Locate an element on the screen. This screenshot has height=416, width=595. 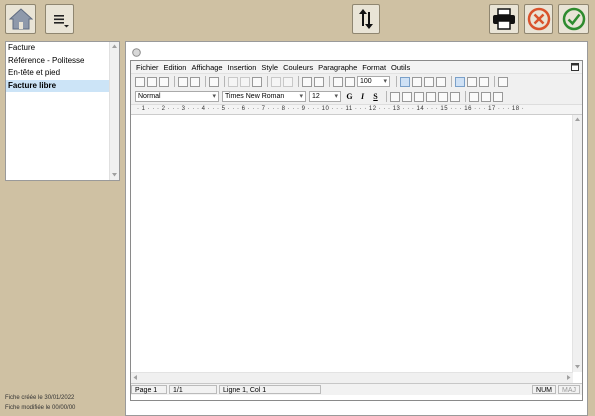
line-spacing-single-icon is located at coordinates (460, 81).